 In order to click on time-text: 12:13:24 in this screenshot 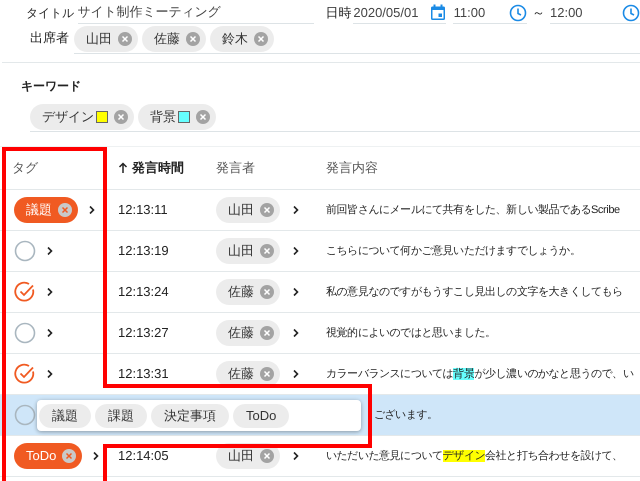, I will do `click(143, 292)`.